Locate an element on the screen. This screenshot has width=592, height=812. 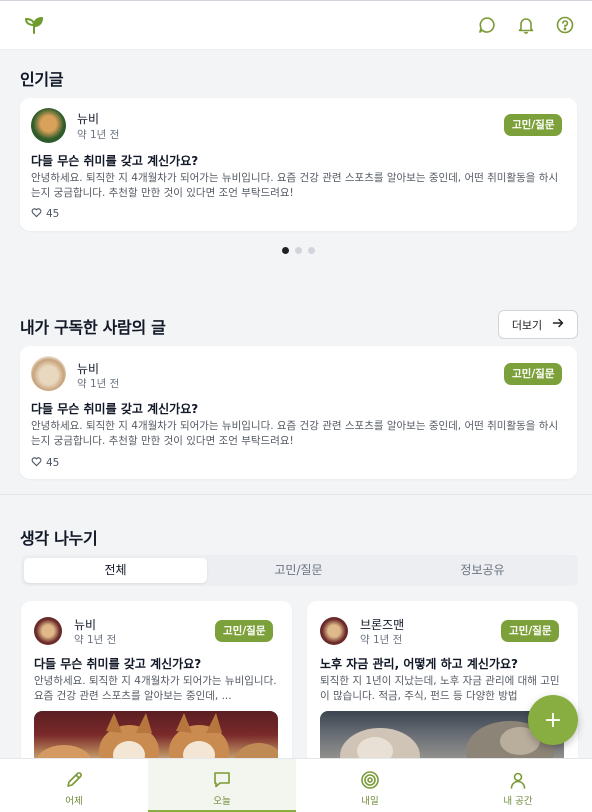
person-icon is located at coordinates (518, 782).